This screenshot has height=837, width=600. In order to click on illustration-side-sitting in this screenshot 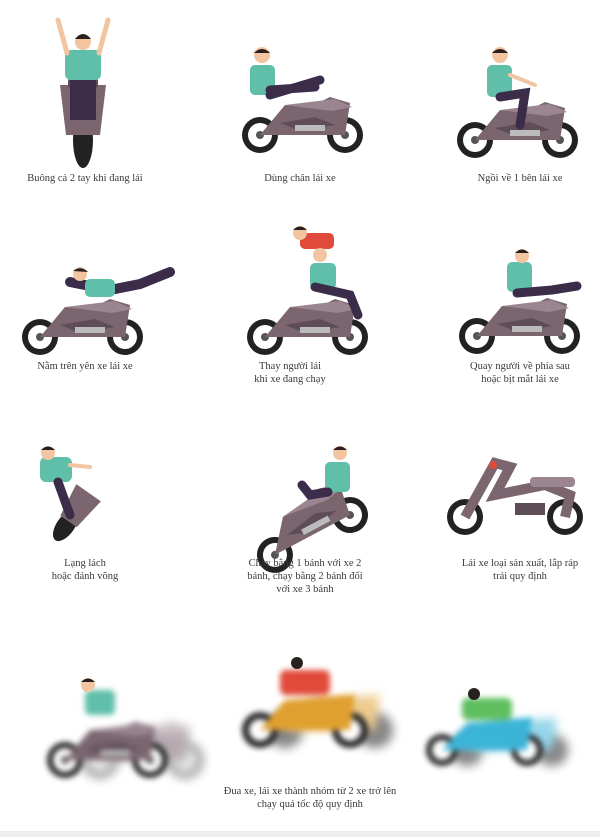, I will do `click(517, 102)`.